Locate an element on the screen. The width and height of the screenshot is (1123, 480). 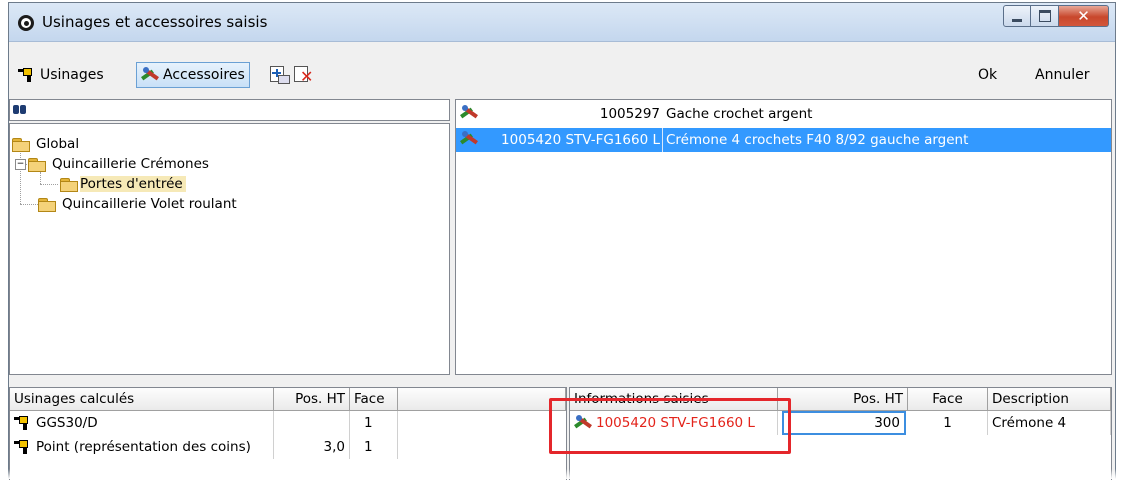
window-controls: ✕ is located at coordinates (1056, 17).